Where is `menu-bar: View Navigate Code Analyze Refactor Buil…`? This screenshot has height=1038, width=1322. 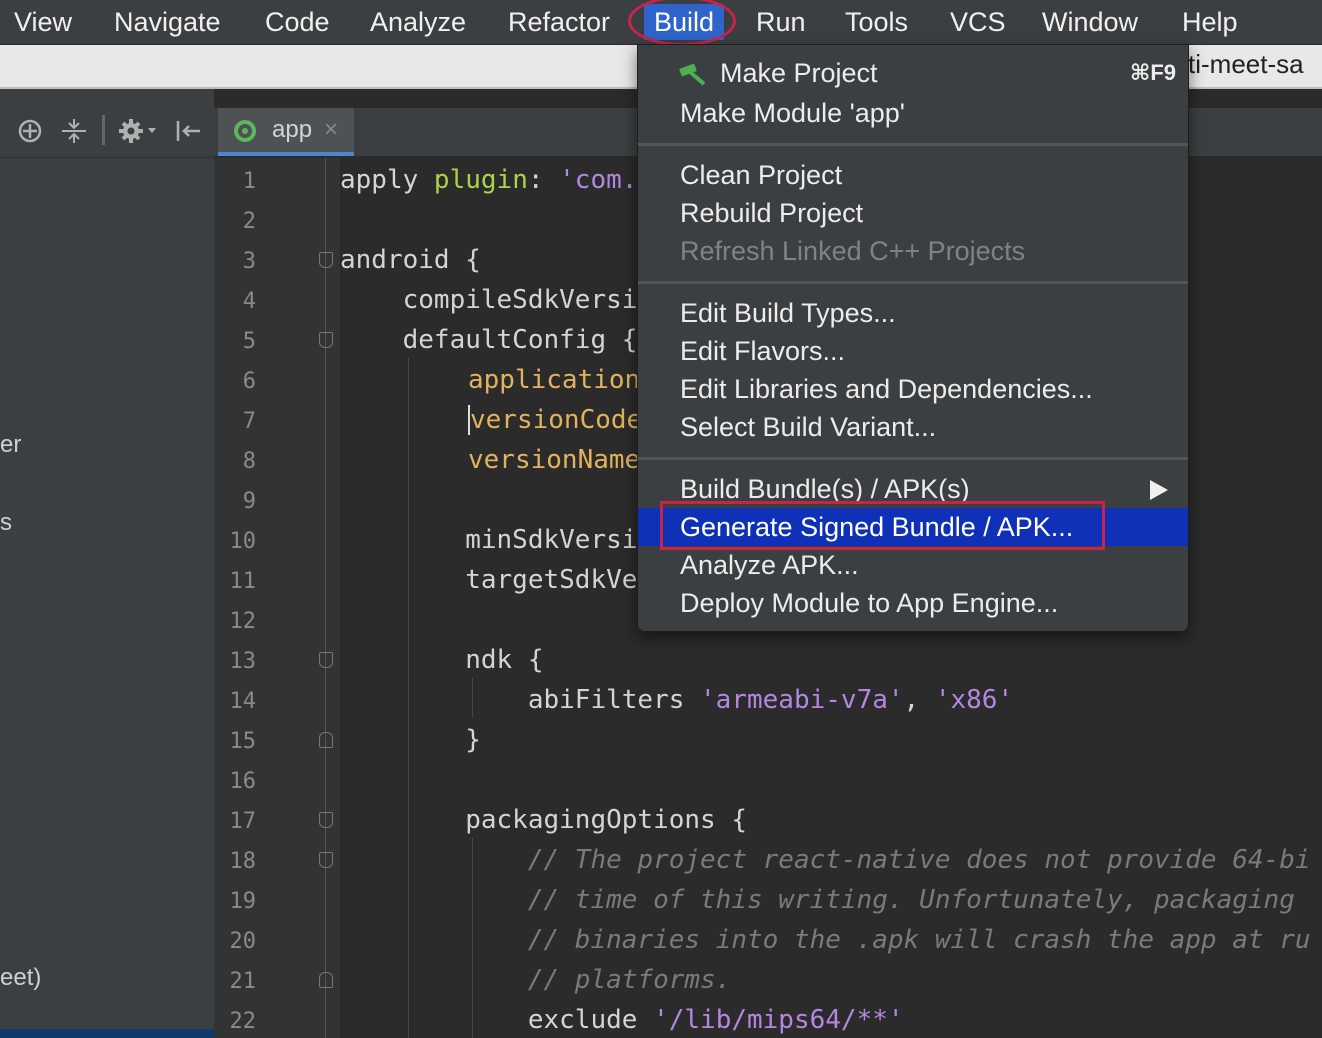 menu-bar: View Navigate Code Analyze Refactor Buil… is located at coordinates (661, 22).